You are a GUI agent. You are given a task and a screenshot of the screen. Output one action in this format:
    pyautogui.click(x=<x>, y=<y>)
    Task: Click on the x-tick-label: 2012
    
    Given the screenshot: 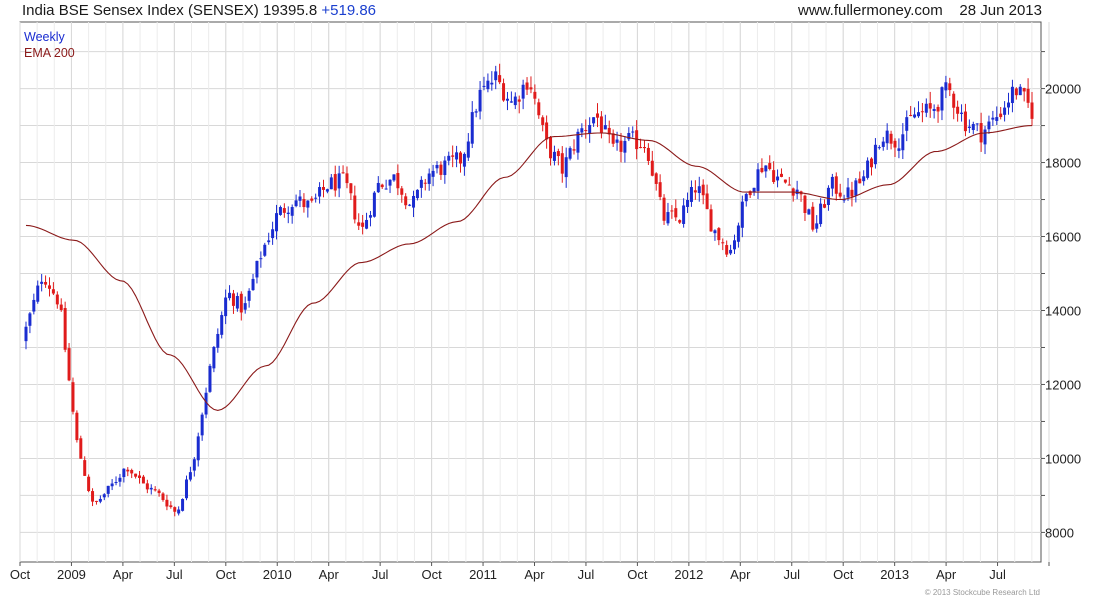 What is the action you would take?
    pyautogui.click(x=688, y=574)
    